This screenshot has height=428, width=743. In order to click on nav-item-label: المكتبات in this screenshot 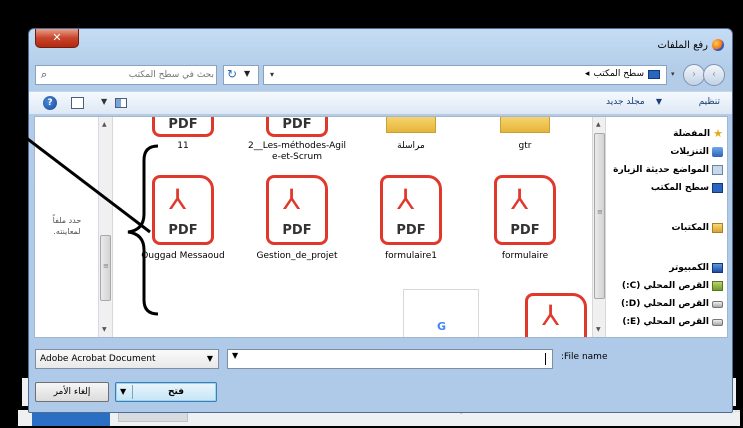, I will do `click(690, 228)`.